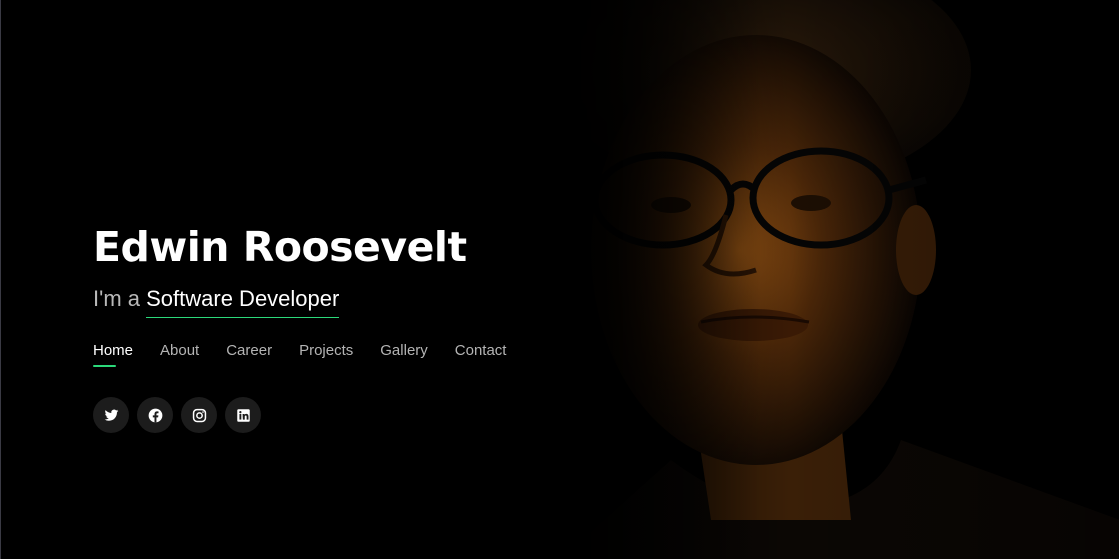 The height and width of the screenshot is (559, 1119). I want to click on twitter-icon, so click(111, 415).